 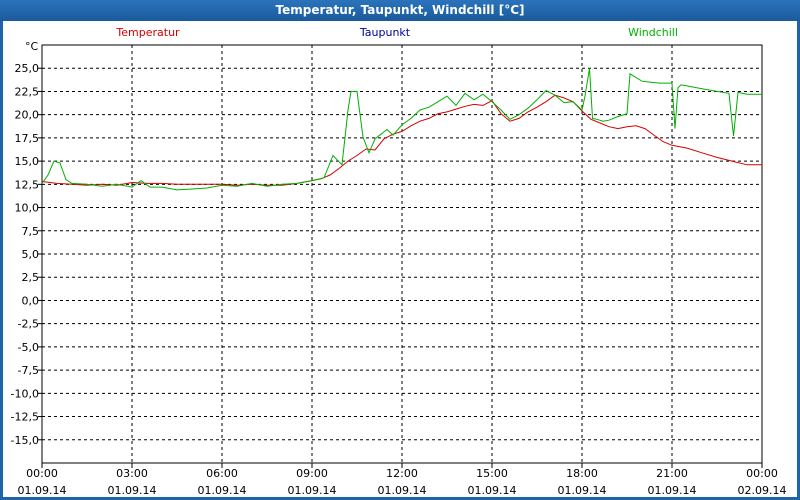 What do you see at coordinates (31, 277) in the screenshot?
I see `y-tick-label: 2,5` at bounding box center [31, 277].